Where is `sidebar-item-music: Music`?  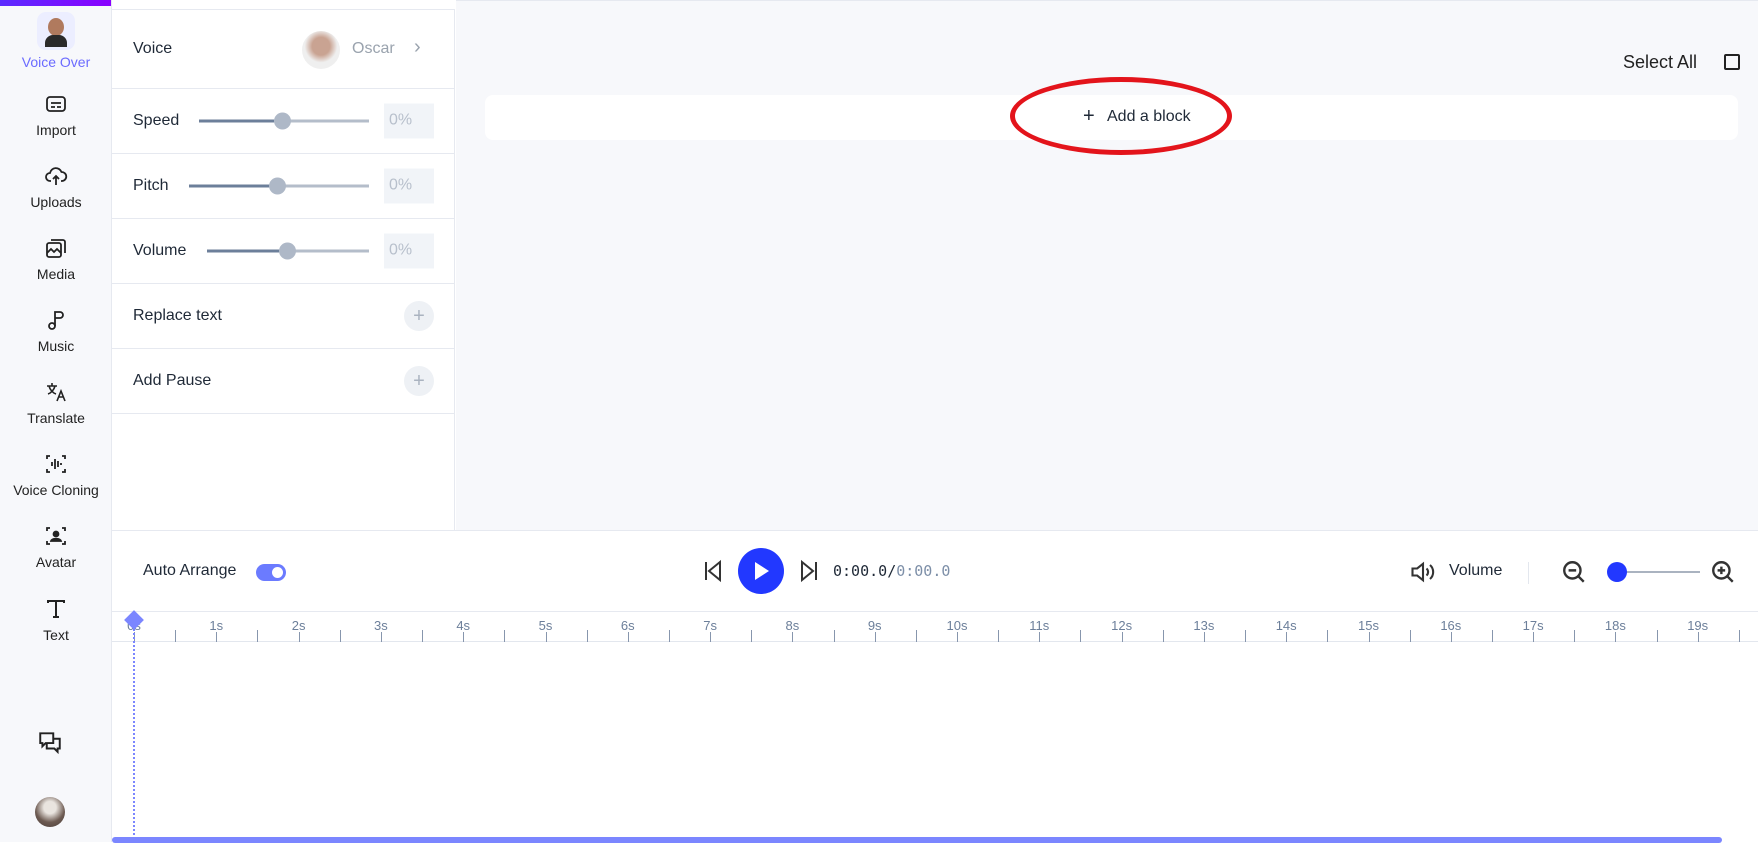
sidebar-item-music: Music is located at coordinates (56, 331).